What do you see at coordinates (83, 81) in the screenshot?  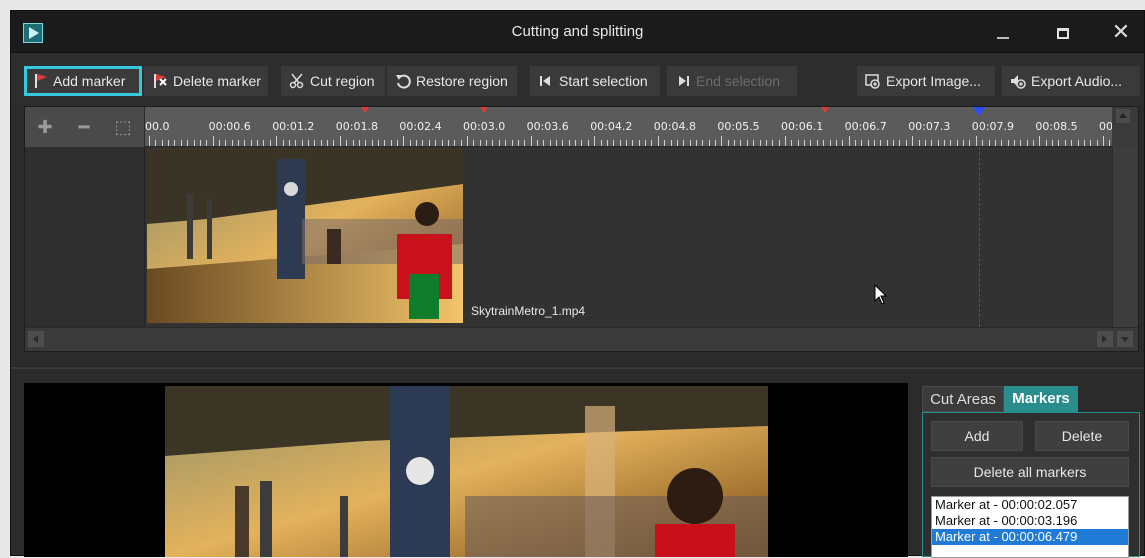 I see `add-marker-button: Add marker` at bounding box center [83, 81].